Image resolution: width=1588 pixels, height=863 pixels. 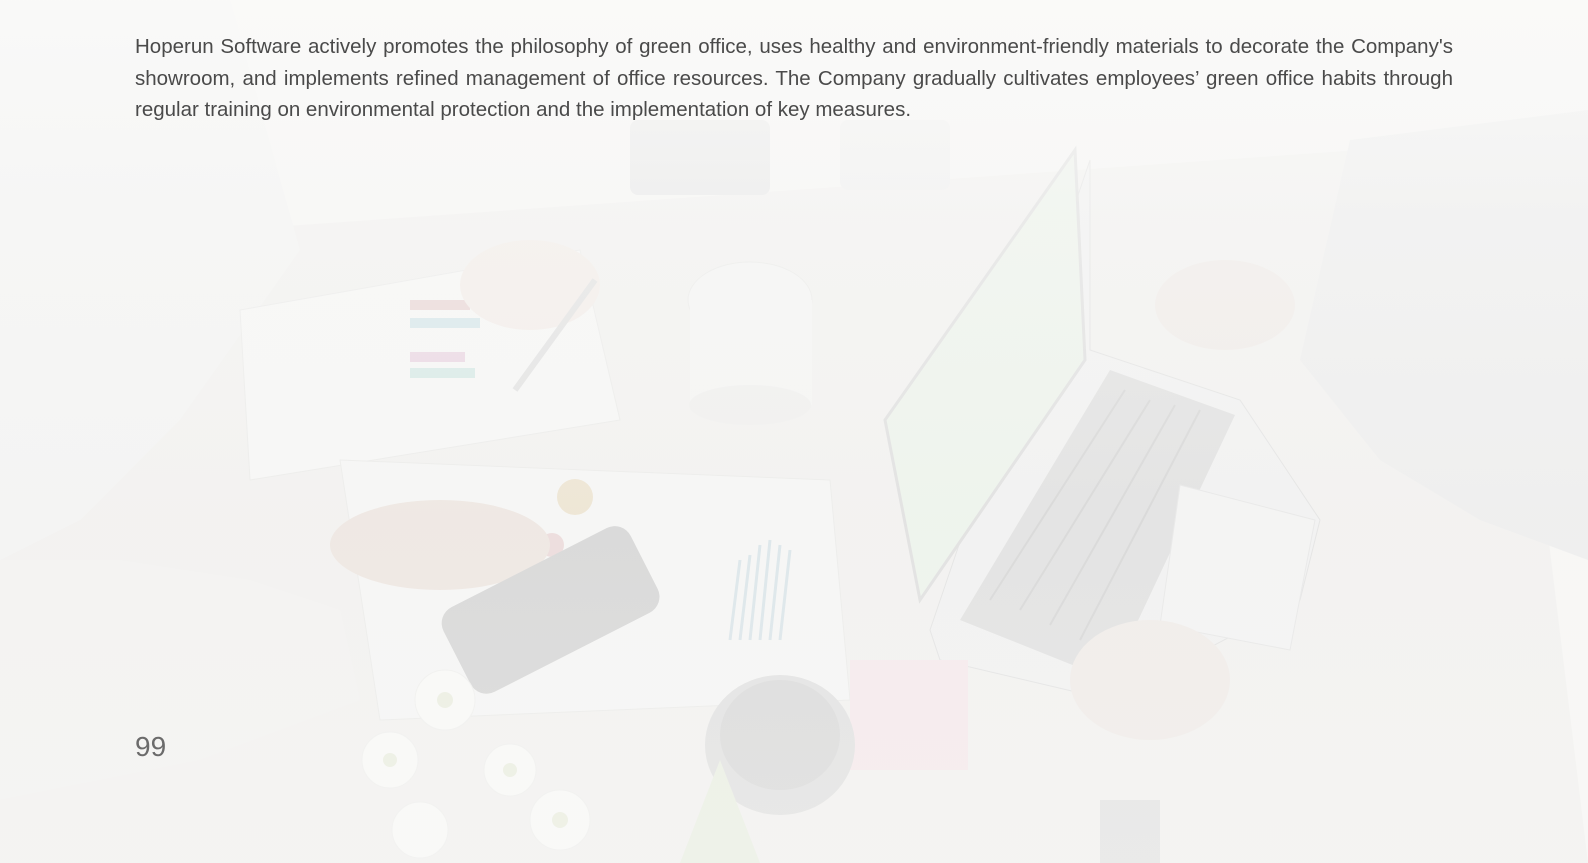 I want to click on page-number: 99, so click(x=151, y=746).